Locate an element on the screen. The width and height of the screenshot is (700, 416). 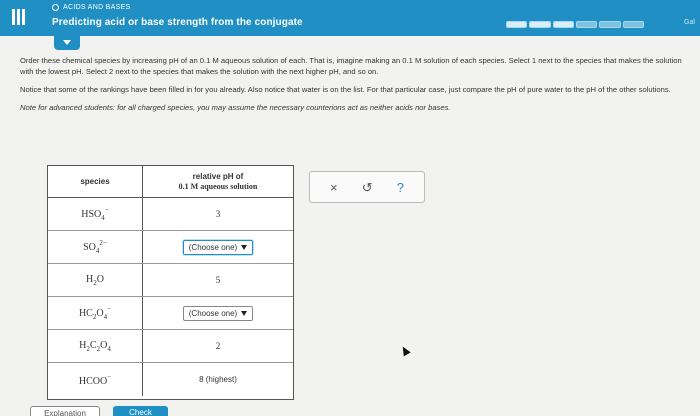
ph-cell: 2 is located at coordinates (218, 346).